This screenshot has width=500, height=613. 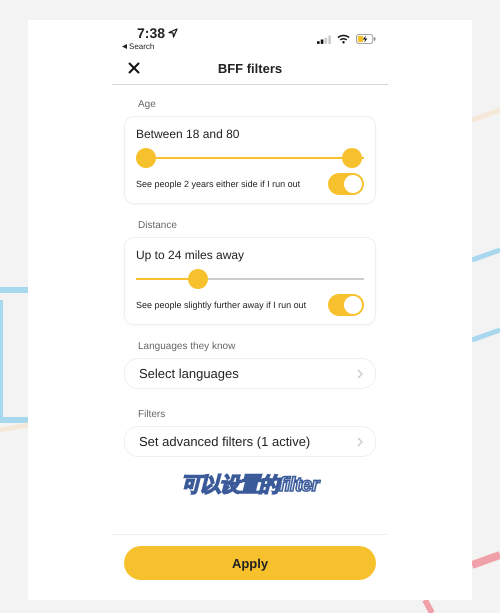 What do you see at coordinates (157, 225) in the screenshot?
I see `section-label: Distance` at bounding box center [157, 225].